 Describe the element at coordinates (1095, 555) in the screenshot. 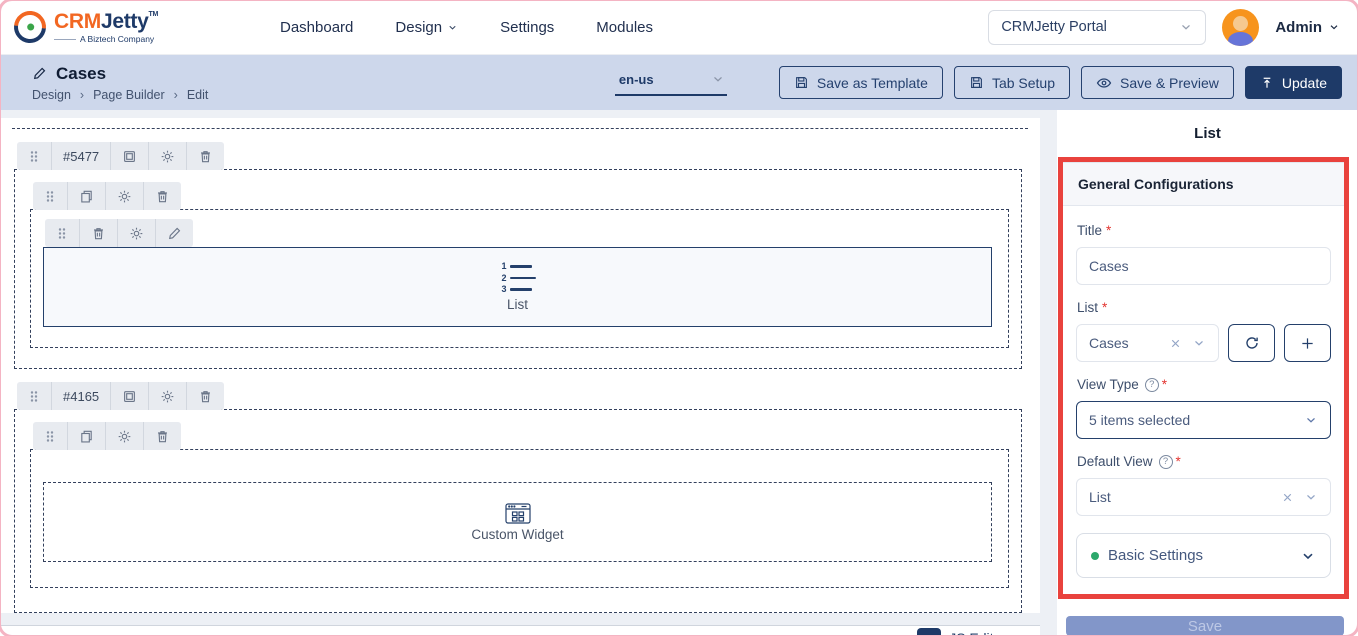

I see `status-green-dot` at that location.